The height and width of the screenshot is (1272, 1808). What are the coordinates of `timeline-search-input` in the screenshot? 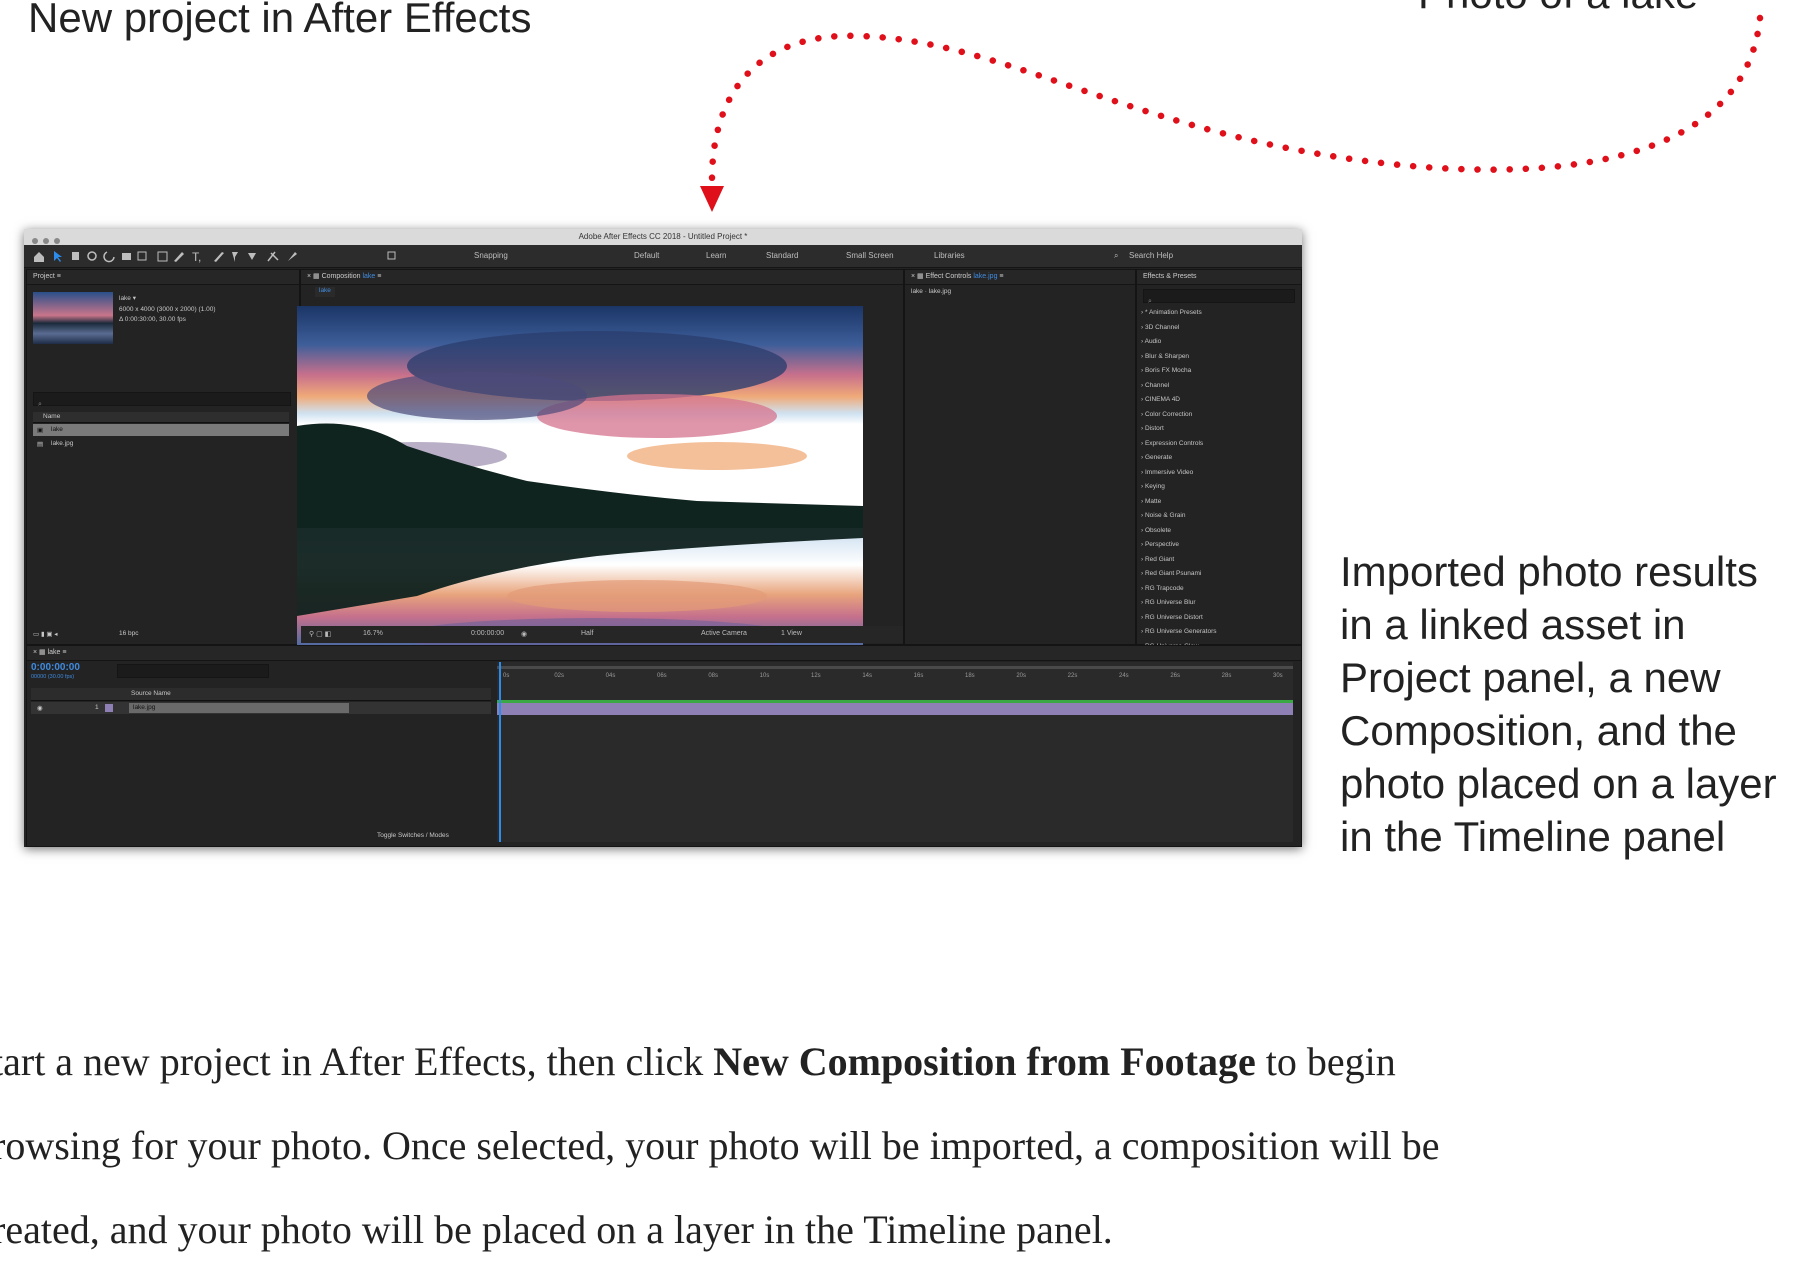 It's located at (193, 671).